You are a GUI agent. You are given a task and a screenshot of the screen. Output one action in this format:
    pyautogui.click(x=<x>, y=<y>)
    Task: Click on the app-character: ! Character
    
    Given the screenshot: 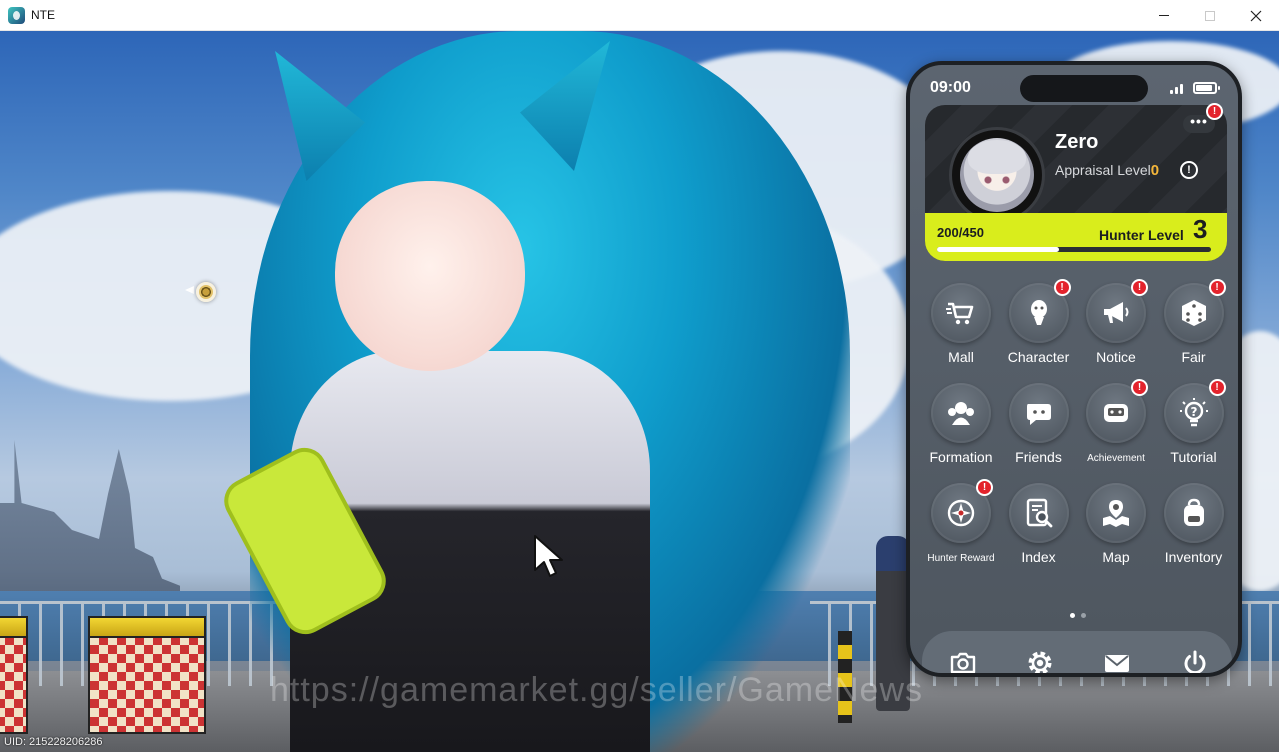 What is the action you would take?
    pyautogui.click(x=1039, y=326)
    